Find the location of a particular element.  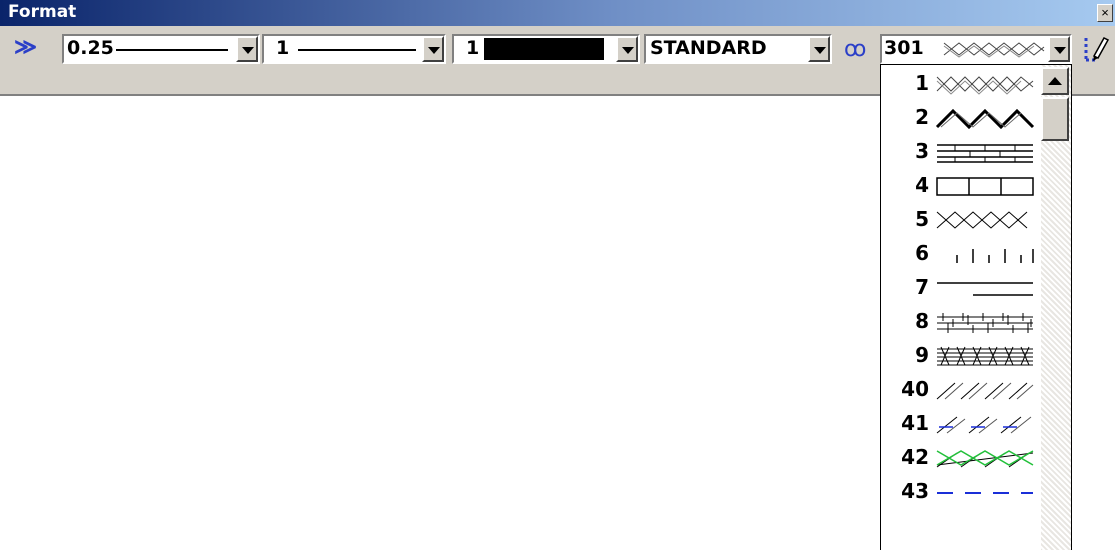

color-swatch is located at coordinates (544, 49).